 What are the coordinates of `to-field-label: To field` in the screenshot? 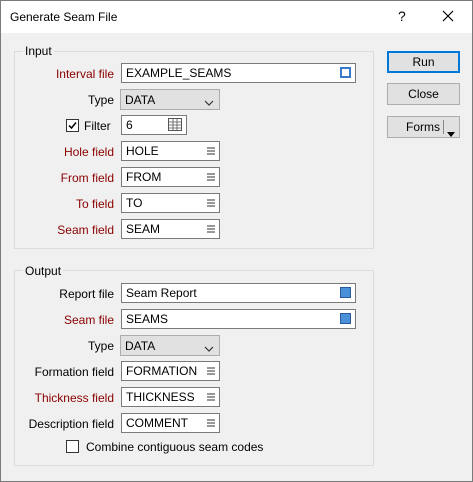 It's located at (94, 204).